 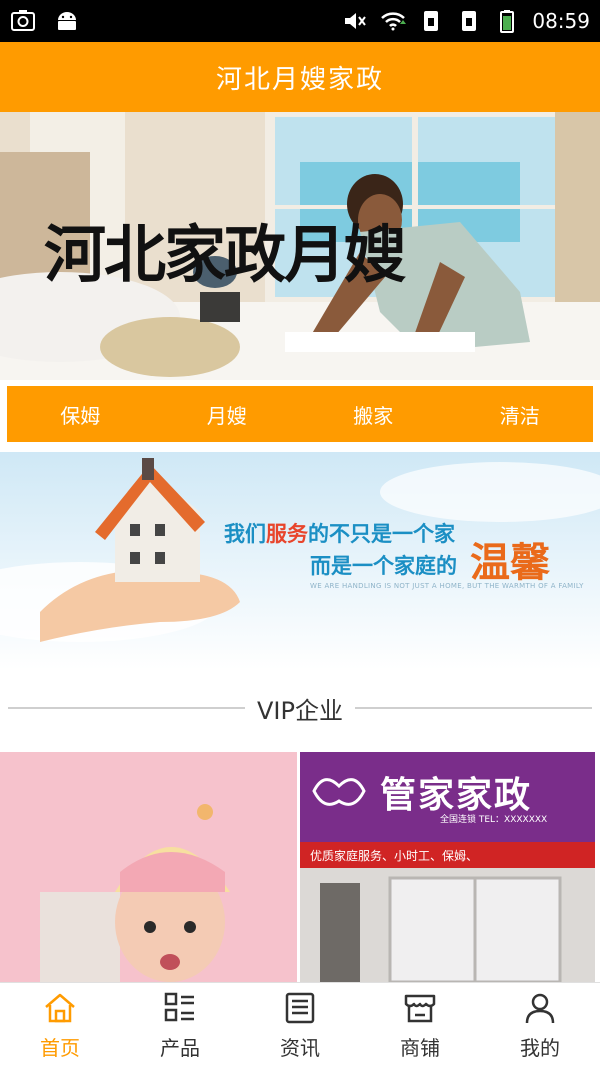 What do you see at coordinates (494, 820) in the screenshot?
I see `vip-sign-subtext: 全国连锁 TEL：XXXXXXX` at bounding box center [494, 820].